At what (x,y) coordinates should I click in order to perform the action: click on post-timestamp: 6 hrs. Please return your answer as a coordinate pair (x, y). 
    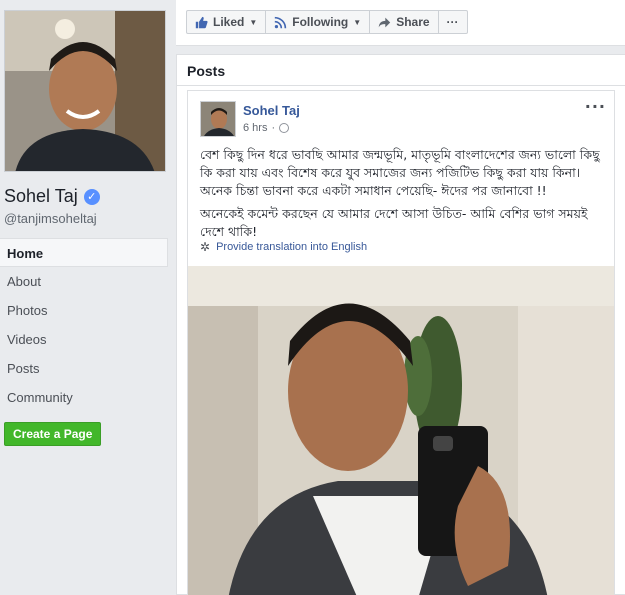
    Looking at the image, I should click on (255, 128).